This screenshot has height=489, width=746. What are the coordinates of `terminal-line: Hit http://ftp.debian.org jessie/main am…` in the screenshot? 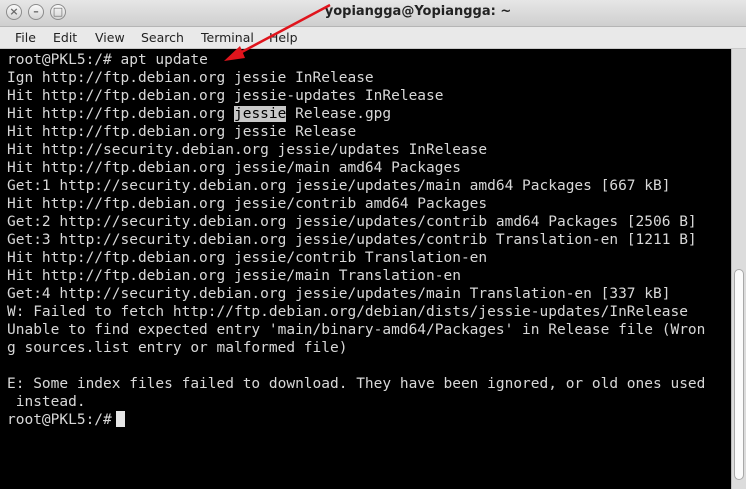 It's located at (234, 168).